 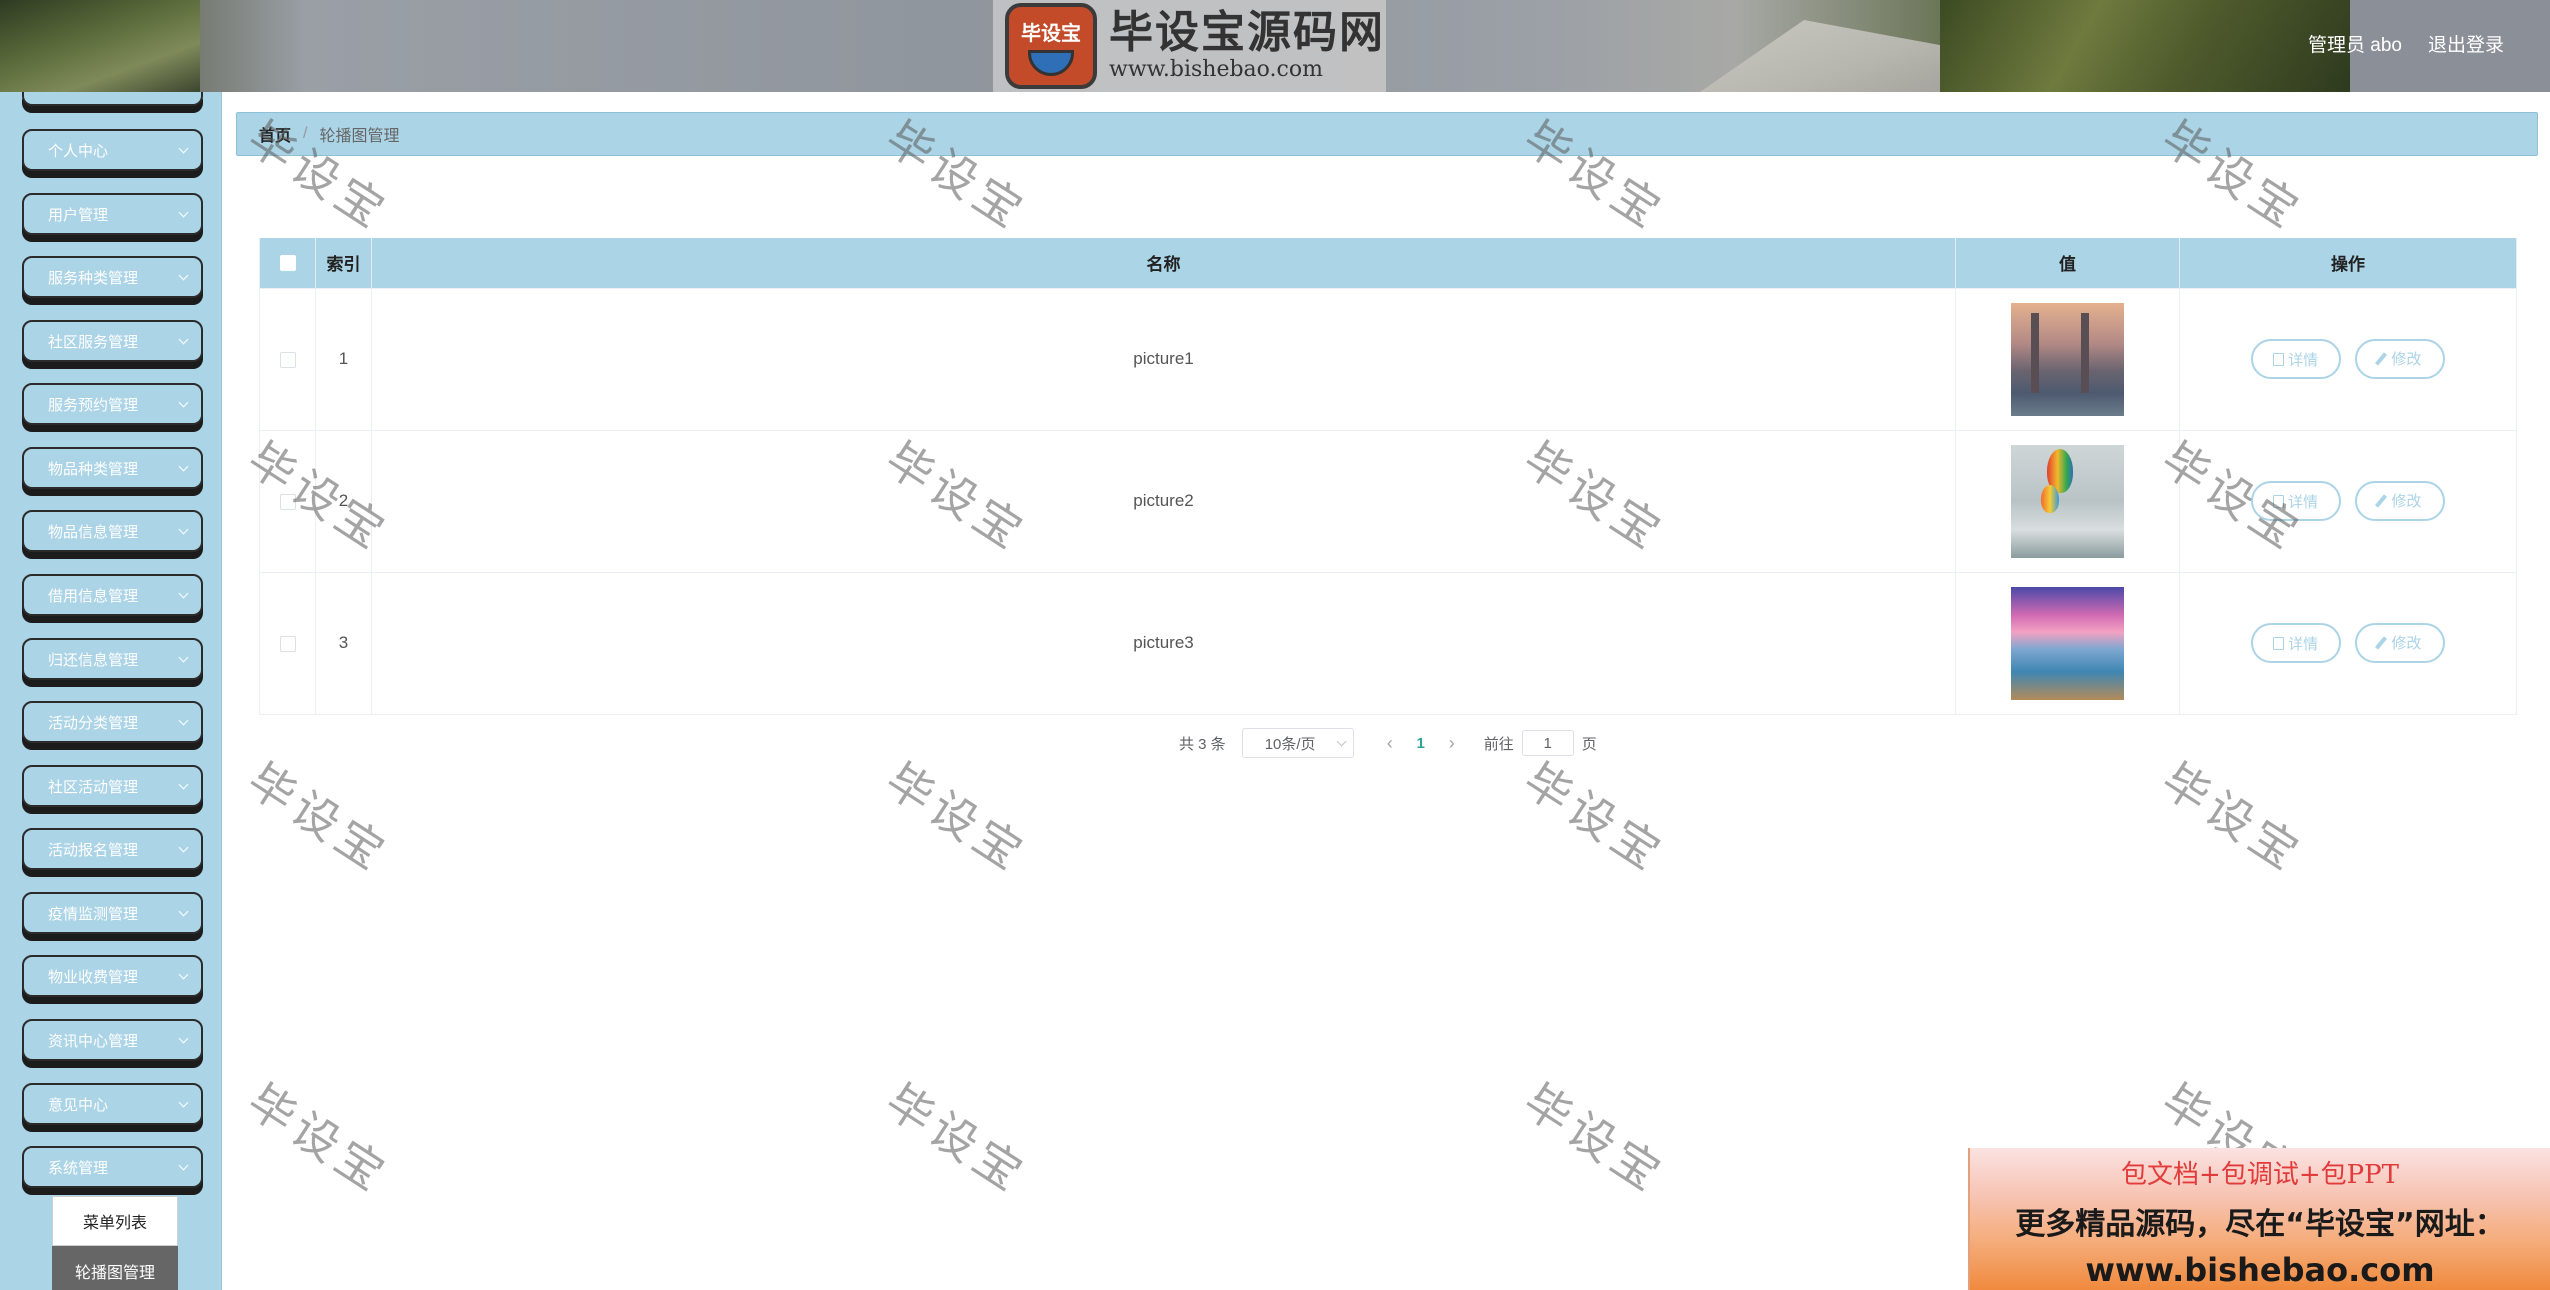 I want to click on row-name: picture2, so click(x=1163, y=501).